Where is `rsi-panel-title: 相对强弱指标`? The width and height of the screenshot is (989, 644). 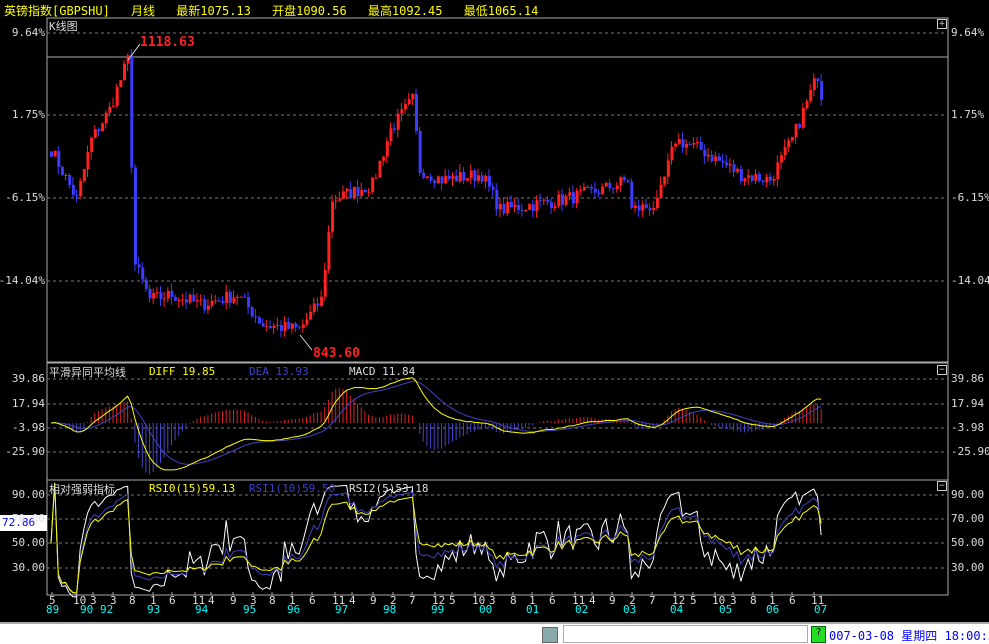 rsi-panel-title: 相对强弱指标 is located at coordinates (82, 489).